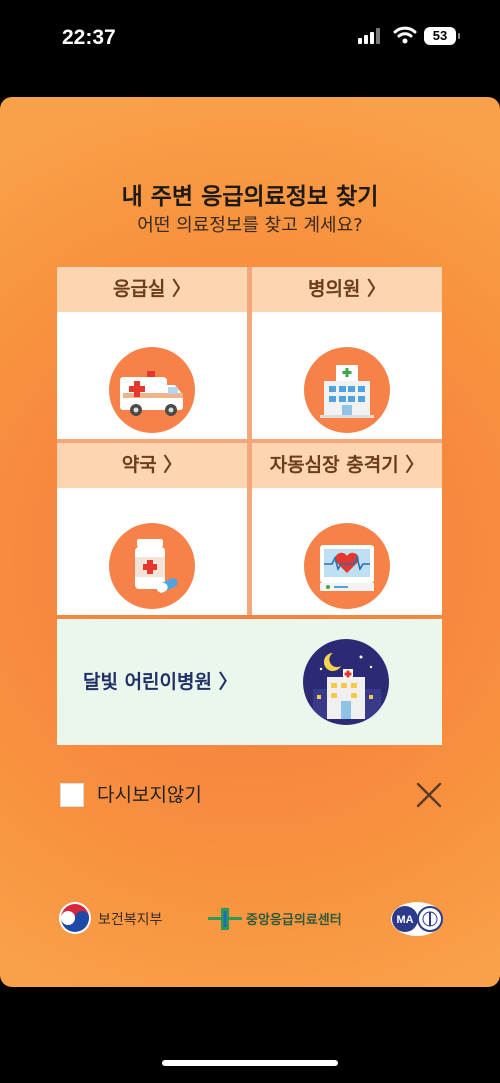 The height and width of the screenshot is (1083, 500). What do you see at coordinates (294, 920) in the screenshot?
I see `center-logo-text: 중앙응급의료센터` at bounding box center [294, 920].